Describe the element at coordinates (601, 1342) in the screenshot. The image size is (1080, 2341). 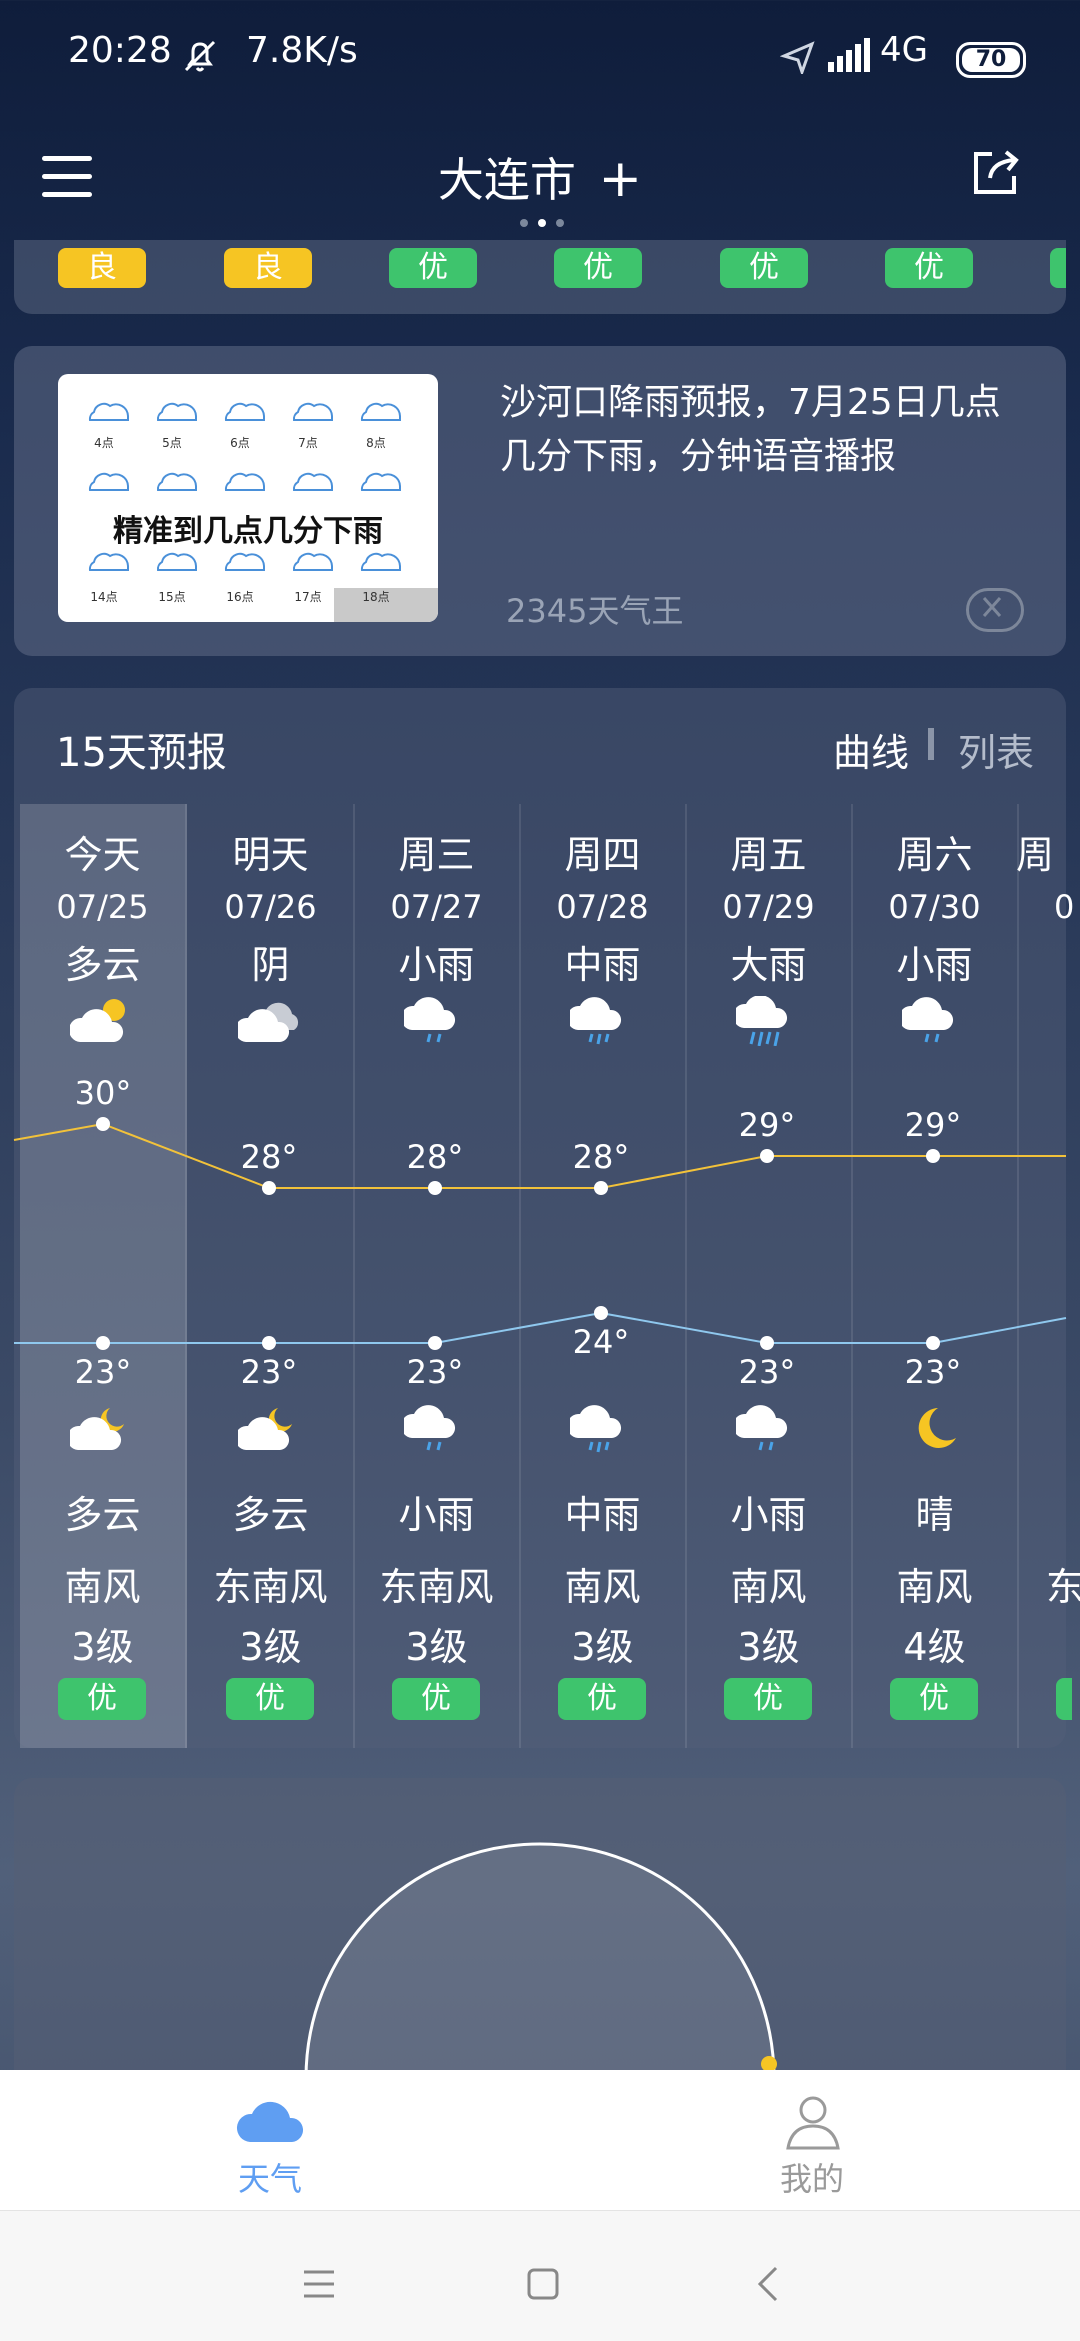
I see `low-temp-label: 24°` at that location.